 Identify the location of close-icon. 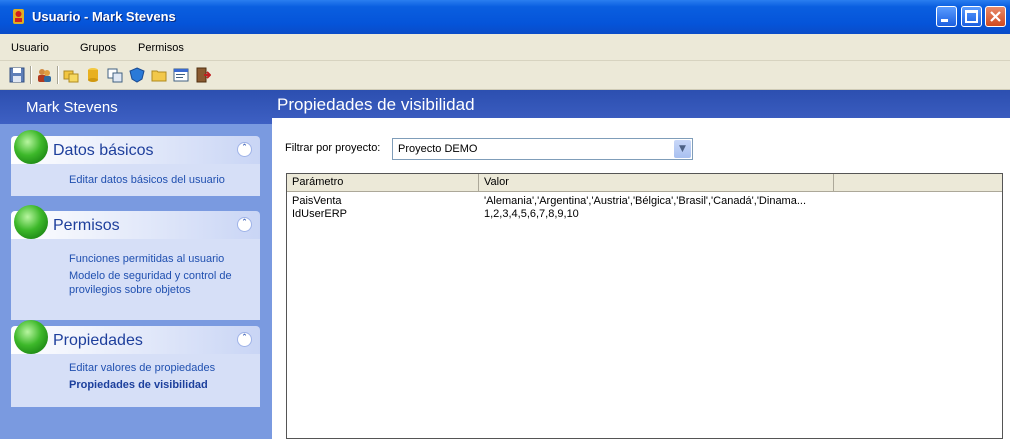
(995, 16).